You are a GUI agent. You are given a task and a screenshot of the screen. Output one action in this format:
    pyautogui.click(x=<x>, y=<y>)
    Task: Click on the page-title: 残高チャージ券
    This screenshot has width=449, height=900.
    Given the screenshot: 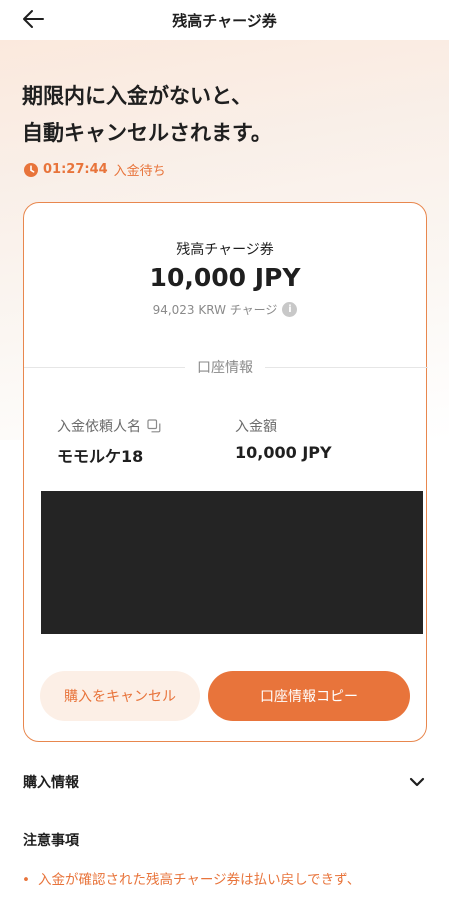 What is the action you would take?
    pyautogui.click(x=224, y=20)
    